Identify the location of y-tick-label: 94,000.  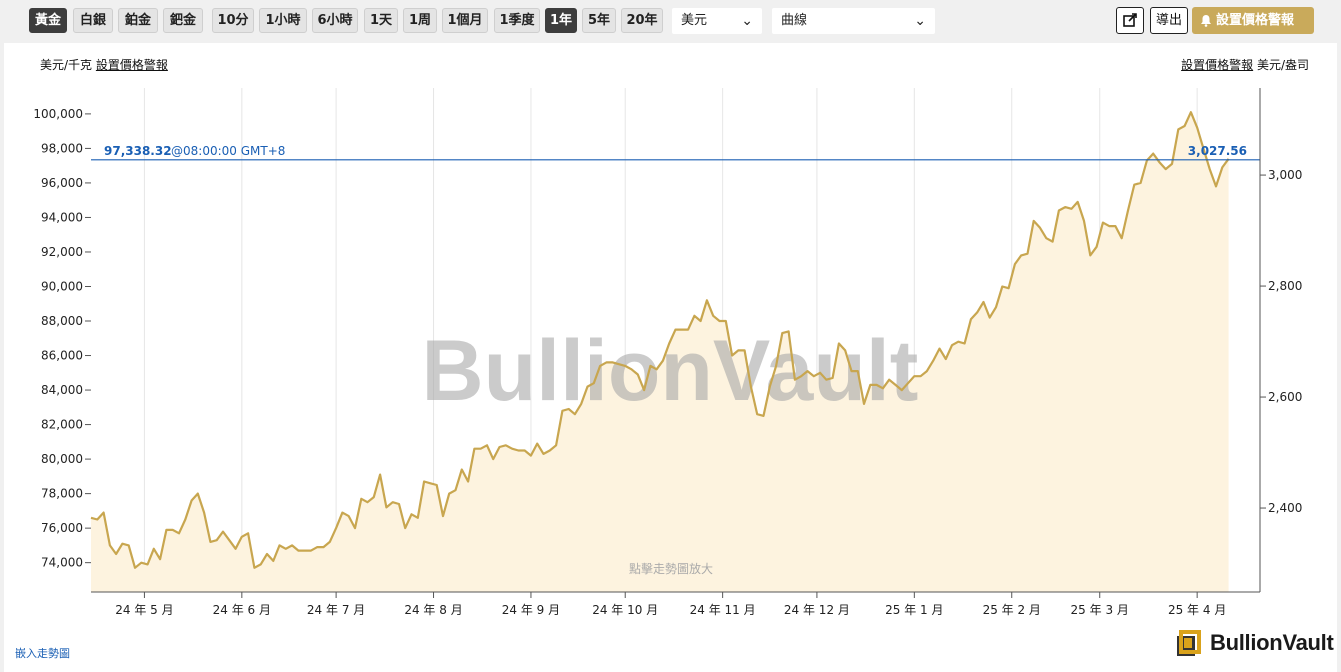
(62, 217).